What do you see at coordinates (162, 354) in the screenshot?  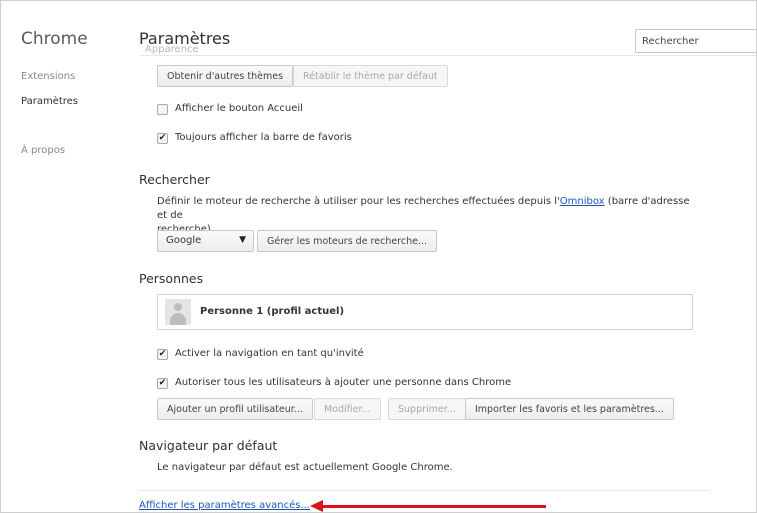 I see `guest-browsing-checkbox` at bounding box center [162, 354].